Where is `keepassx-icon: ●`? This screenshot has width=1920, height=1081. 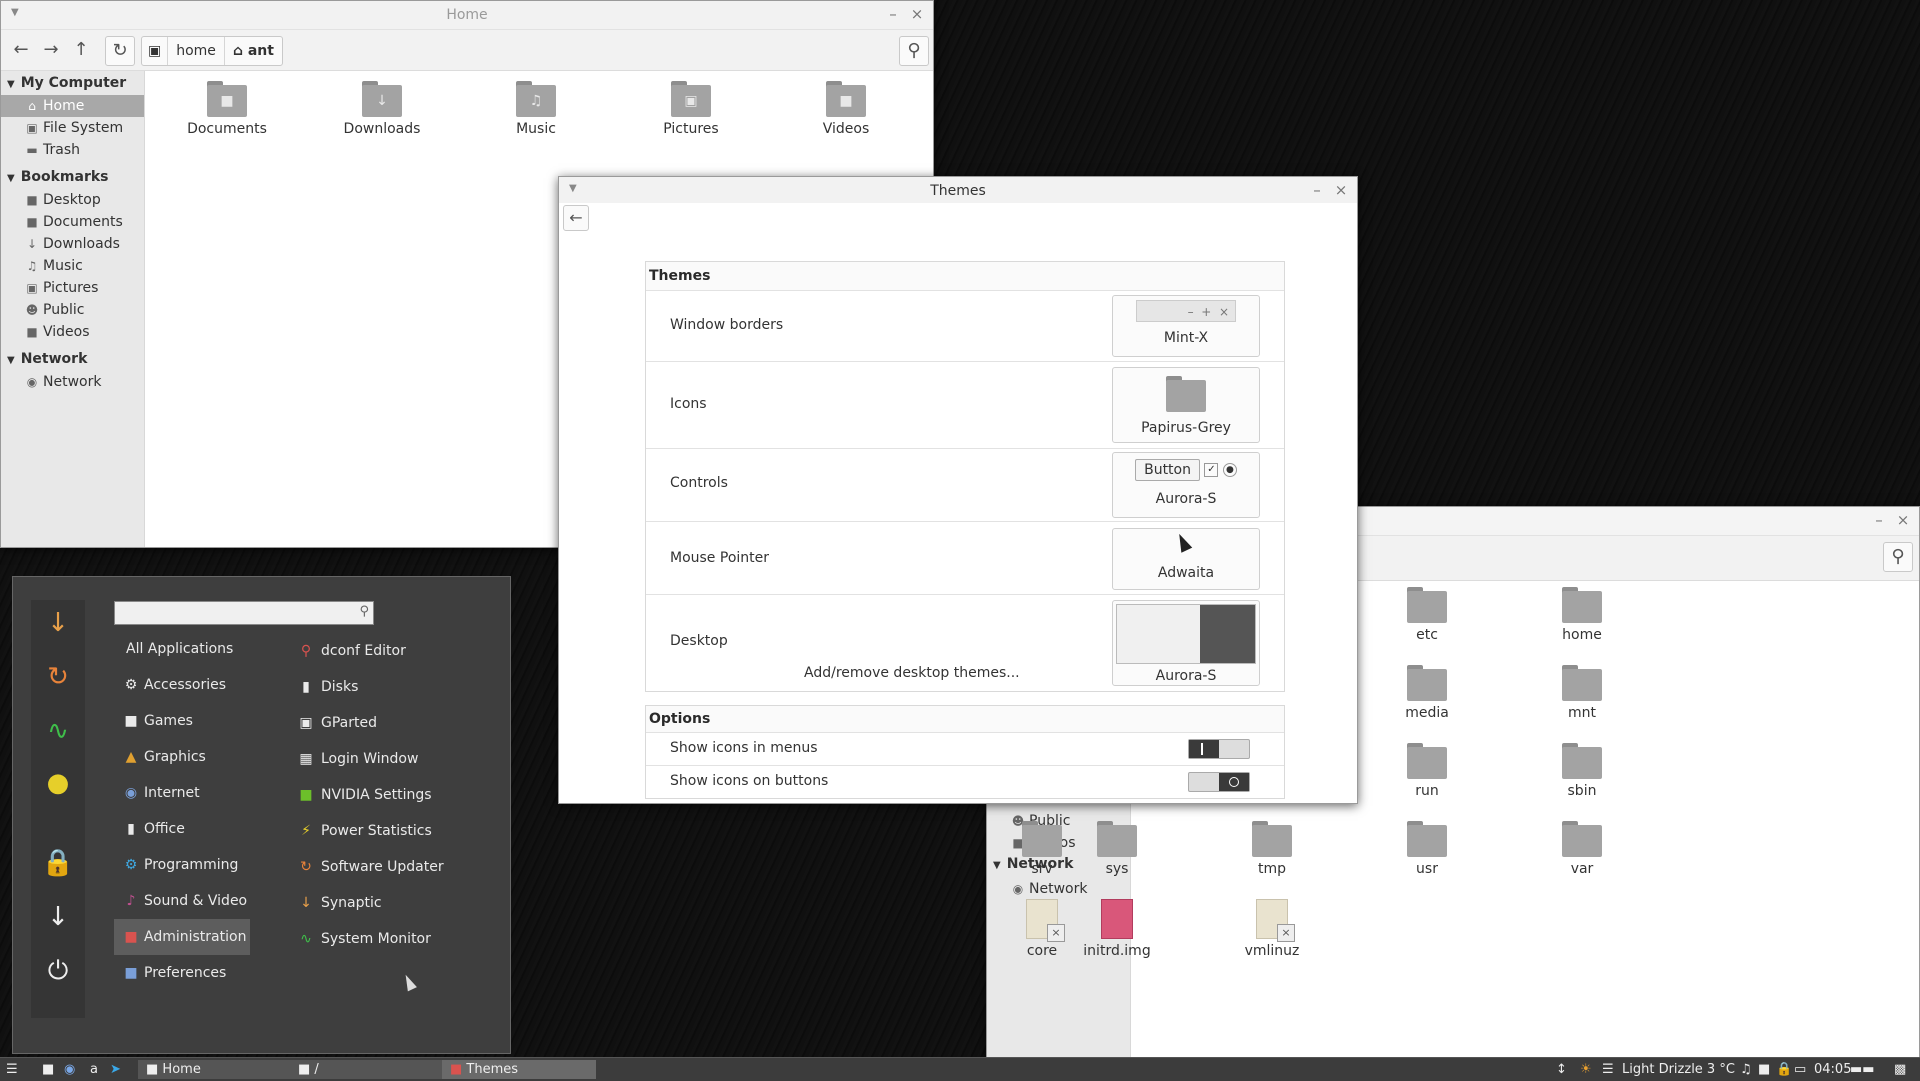
keepassx-icon: ● is located at coordinates (58, 783).